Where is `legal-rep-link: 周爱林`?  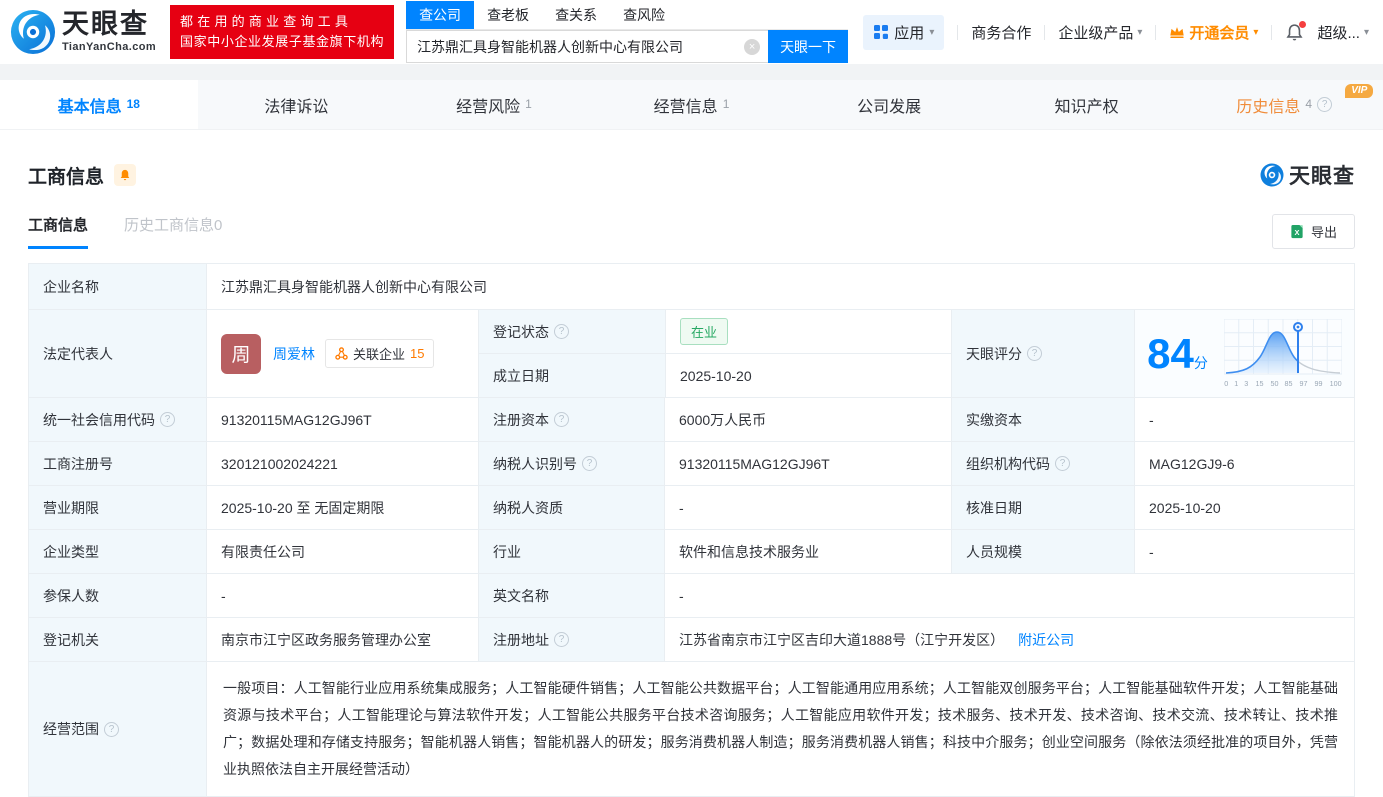 legal-rep-link: 周爱林 is located at coordinates (294, 354).